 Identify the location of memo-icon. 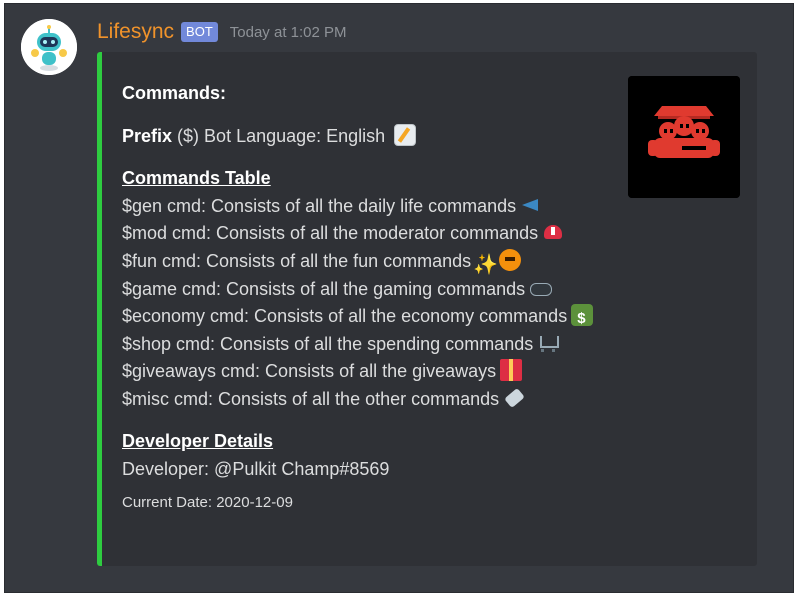
(405, 134).